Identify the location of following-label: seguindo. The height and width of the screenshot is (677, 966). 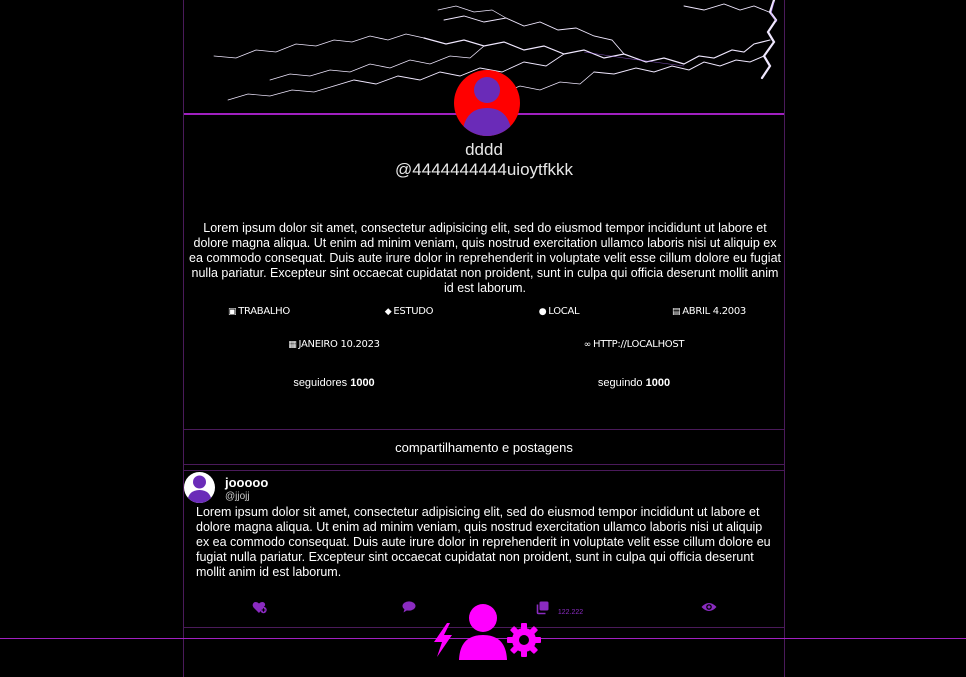
(620, 383).